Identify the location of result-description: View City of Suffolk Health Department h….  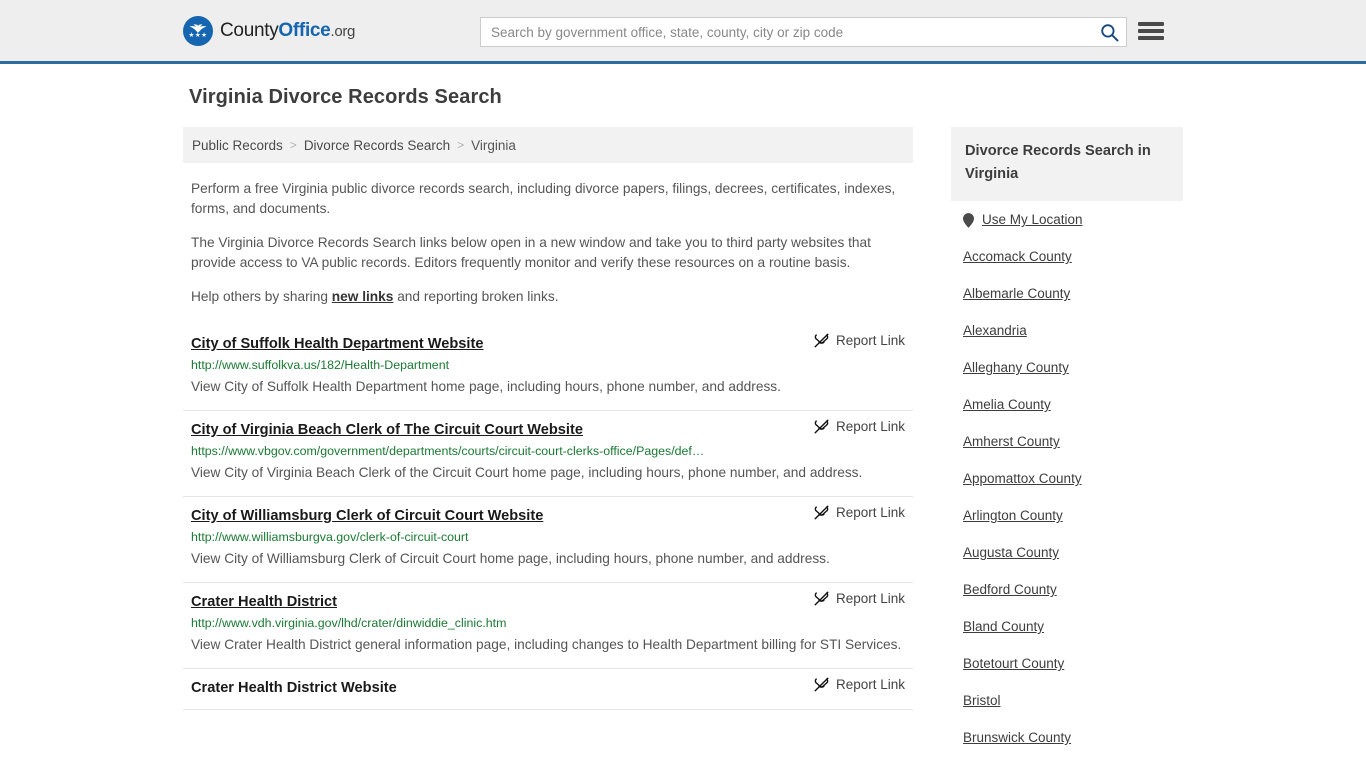
(486, 386).